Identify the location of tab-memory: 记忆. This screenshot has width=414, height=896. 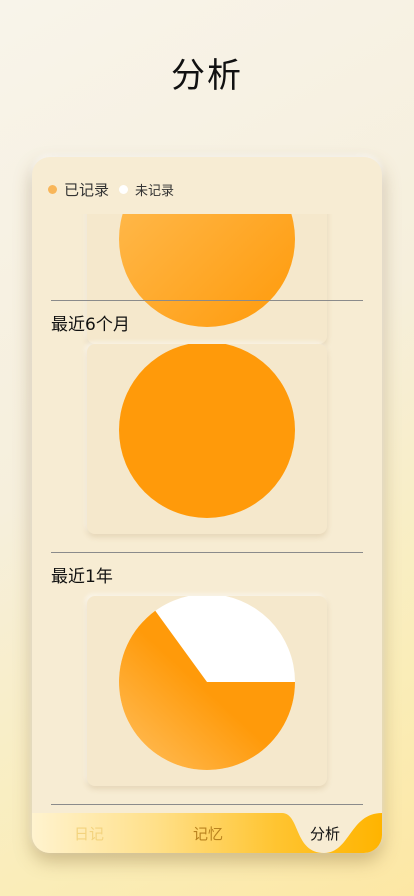
(208, 833).